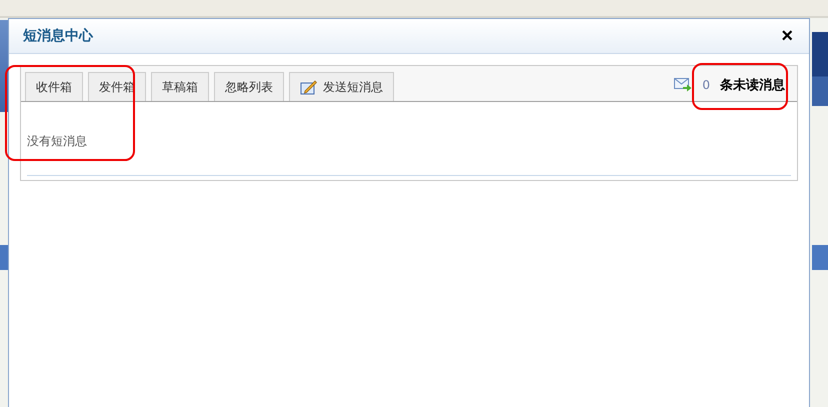 This screenshot has width=828, height=407. Describe the element at coordinates (752, 85) in the screenshot. I see `unread-label: 条未读消息` at that location.